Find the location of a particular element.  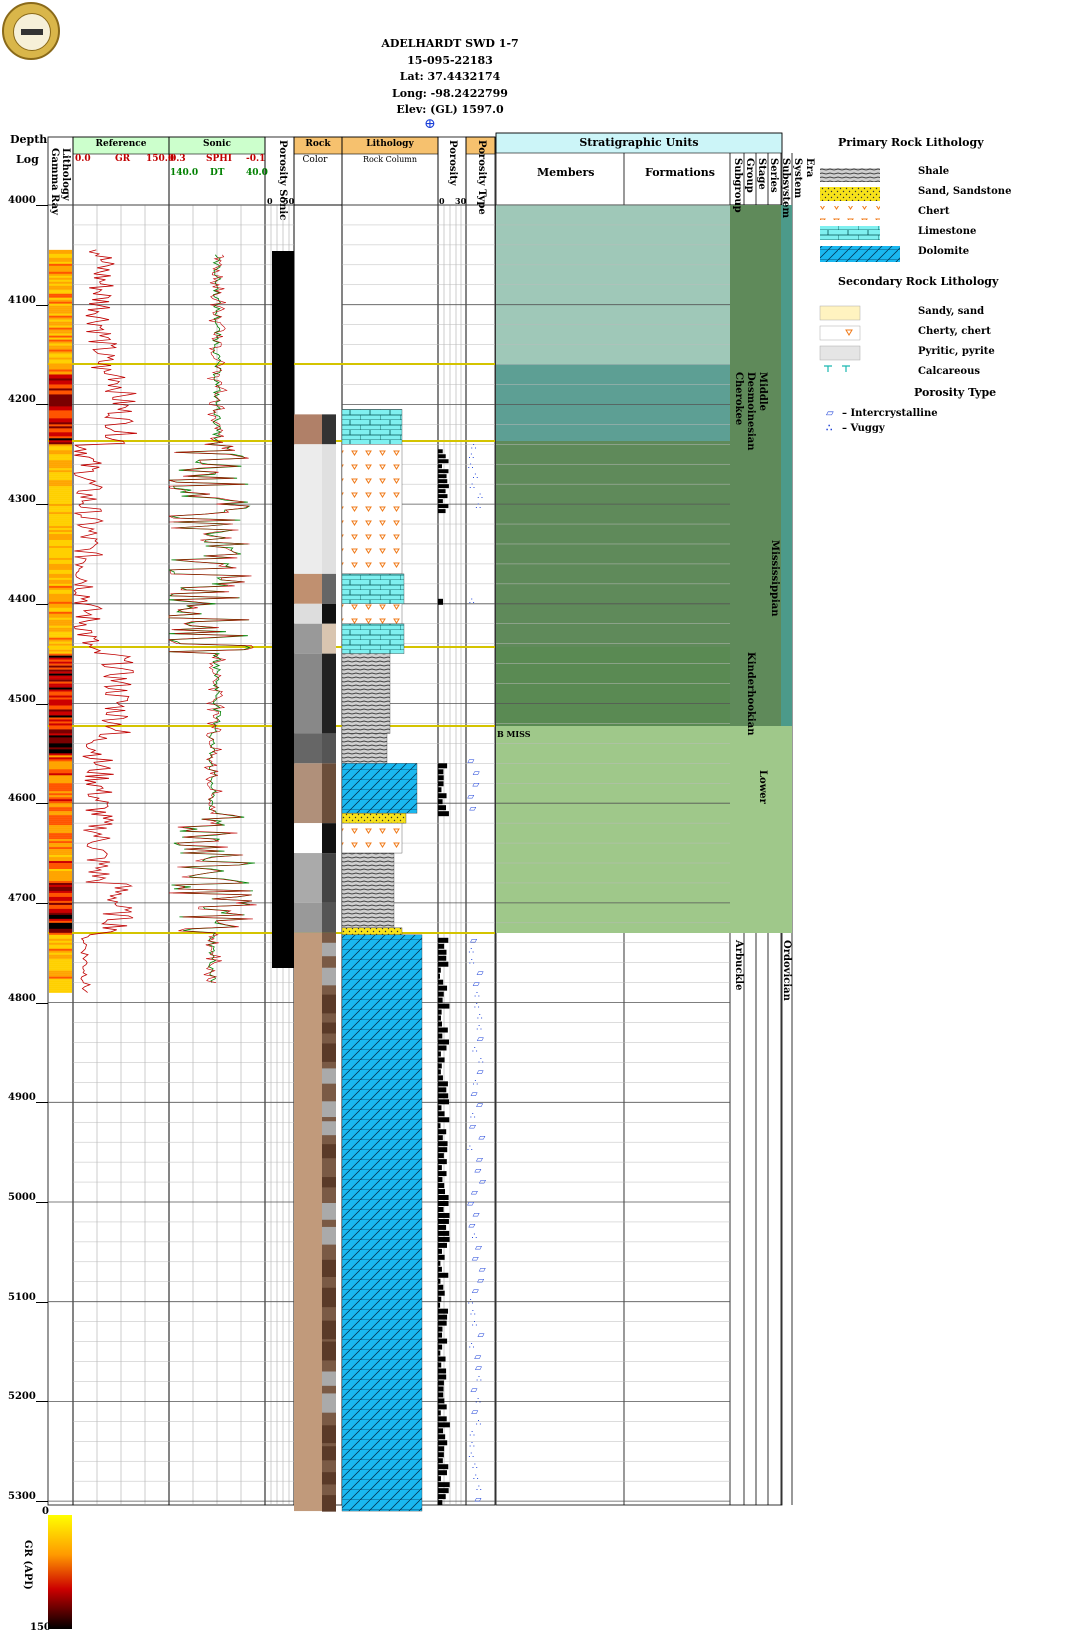

sphi-label: SPHI is located at coordinates (219, 159).